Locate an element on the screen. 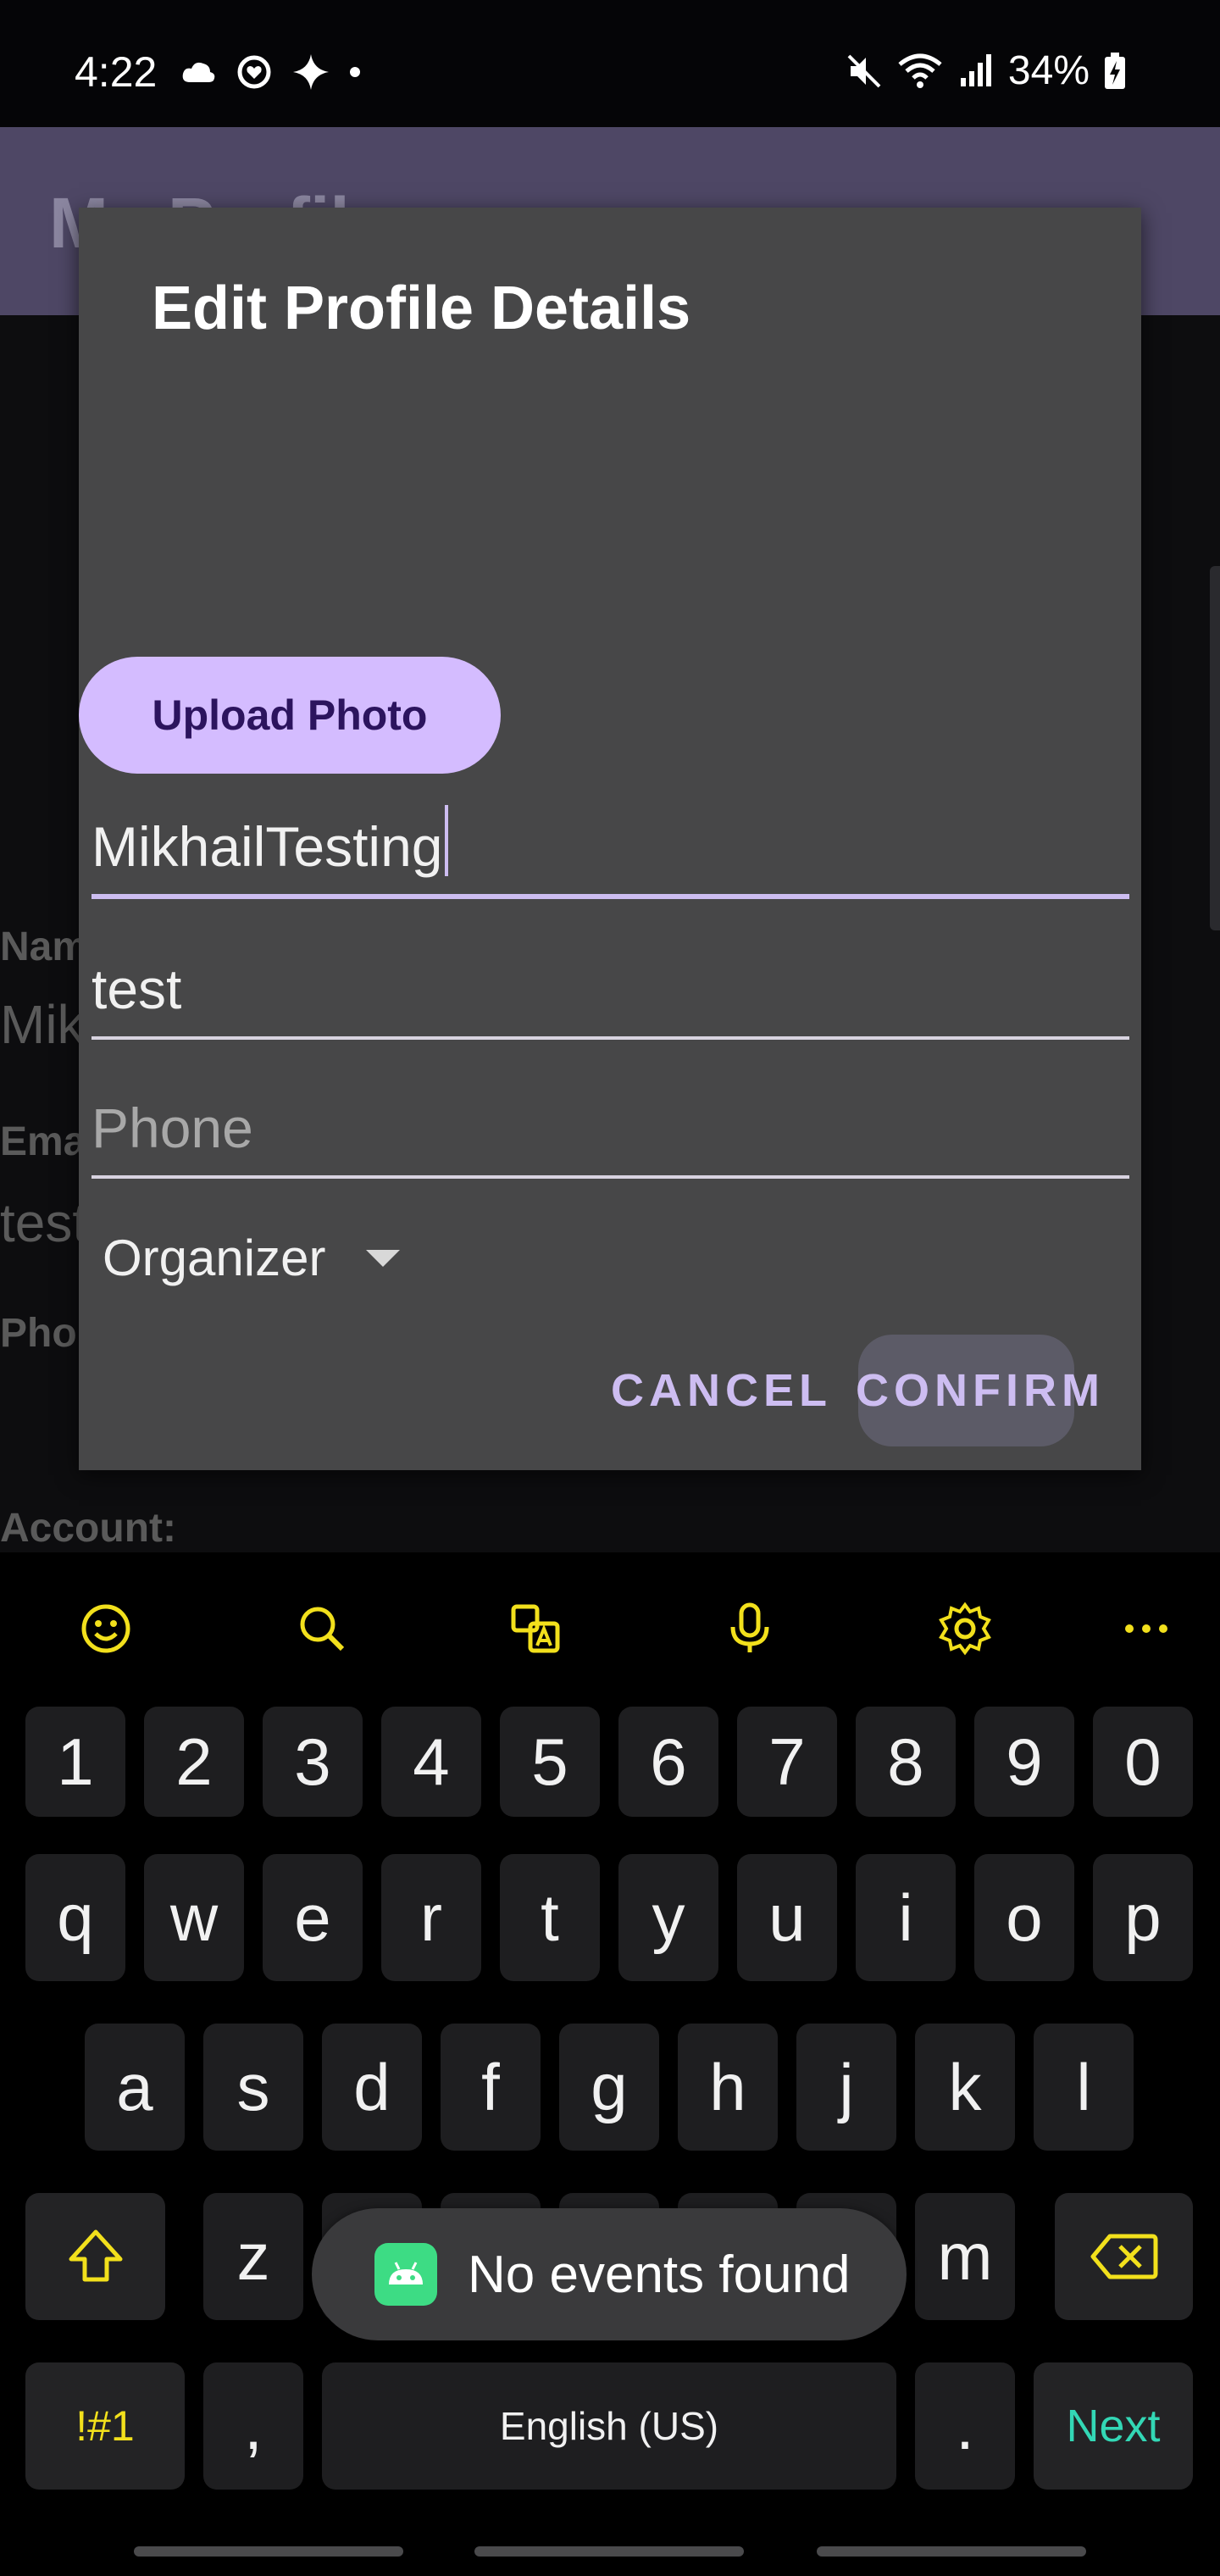 Image resolution: width=1220 pixels, height=2576 pixels. confirm-button: CONFIRM is located at coordinates (980, 1390).